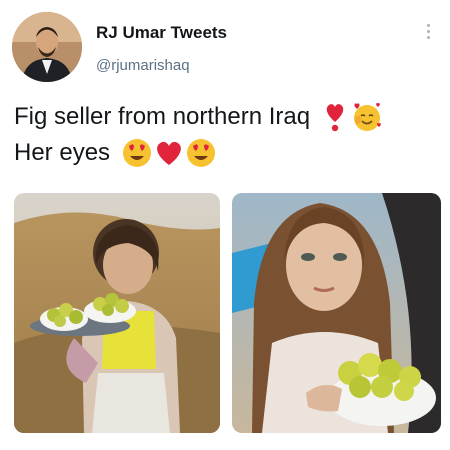 The height and width of the screenshot is (450, 450). I want to click on author-name: RJ Umar Tweets, so click(161, 33).